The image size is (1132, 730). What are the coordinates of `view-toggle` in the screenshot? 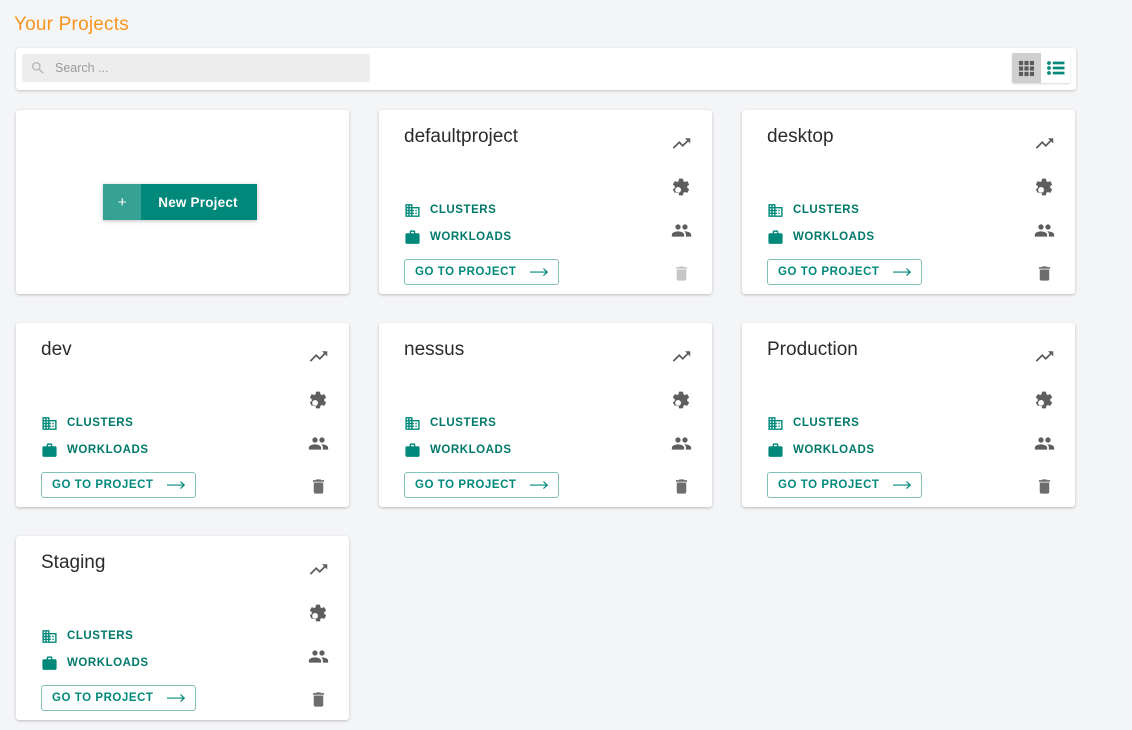 It's located at (1041, 68).